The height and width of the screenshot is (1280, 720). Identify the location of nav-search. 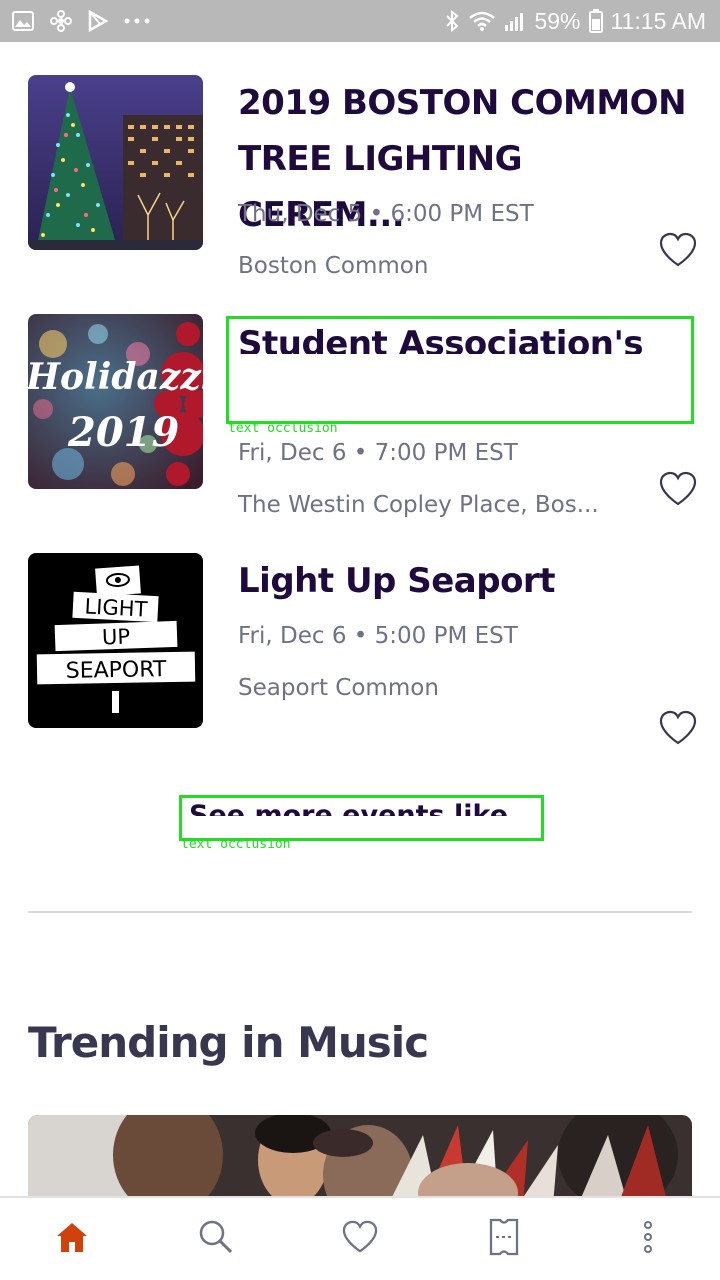
(216, 1239).